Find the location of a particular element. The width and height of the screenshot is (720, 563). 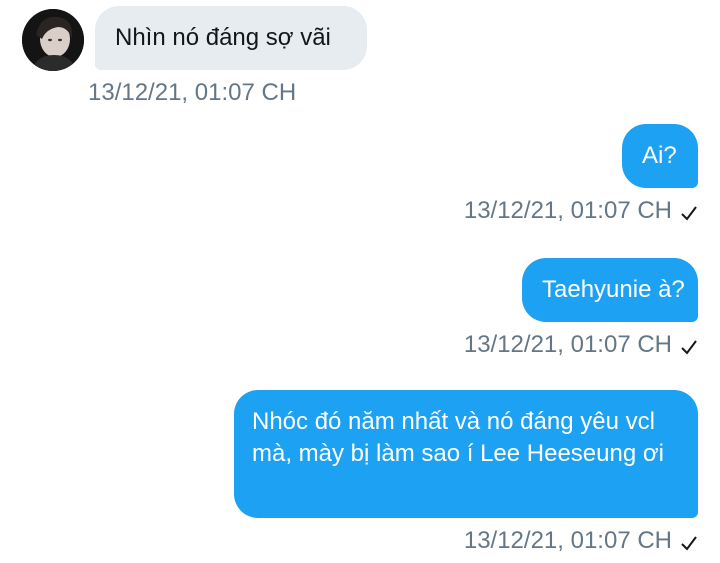

contact-avatar is located at coordinates (53, 40).